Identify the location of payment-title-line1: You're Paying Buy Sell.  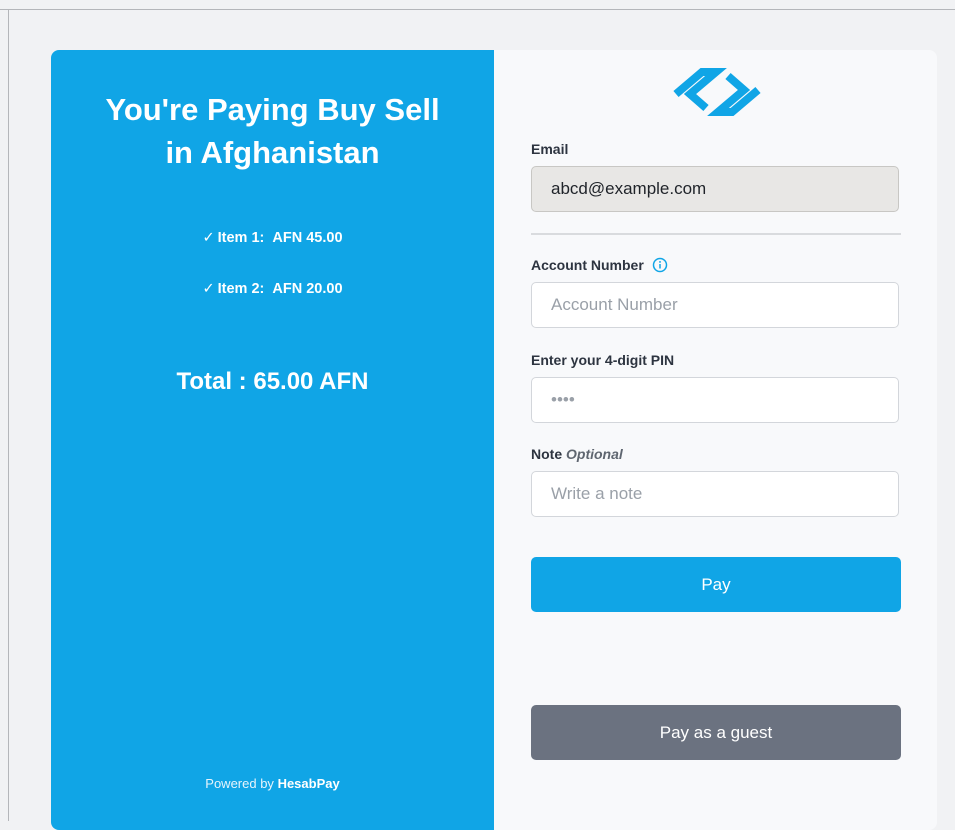
(272, 109).